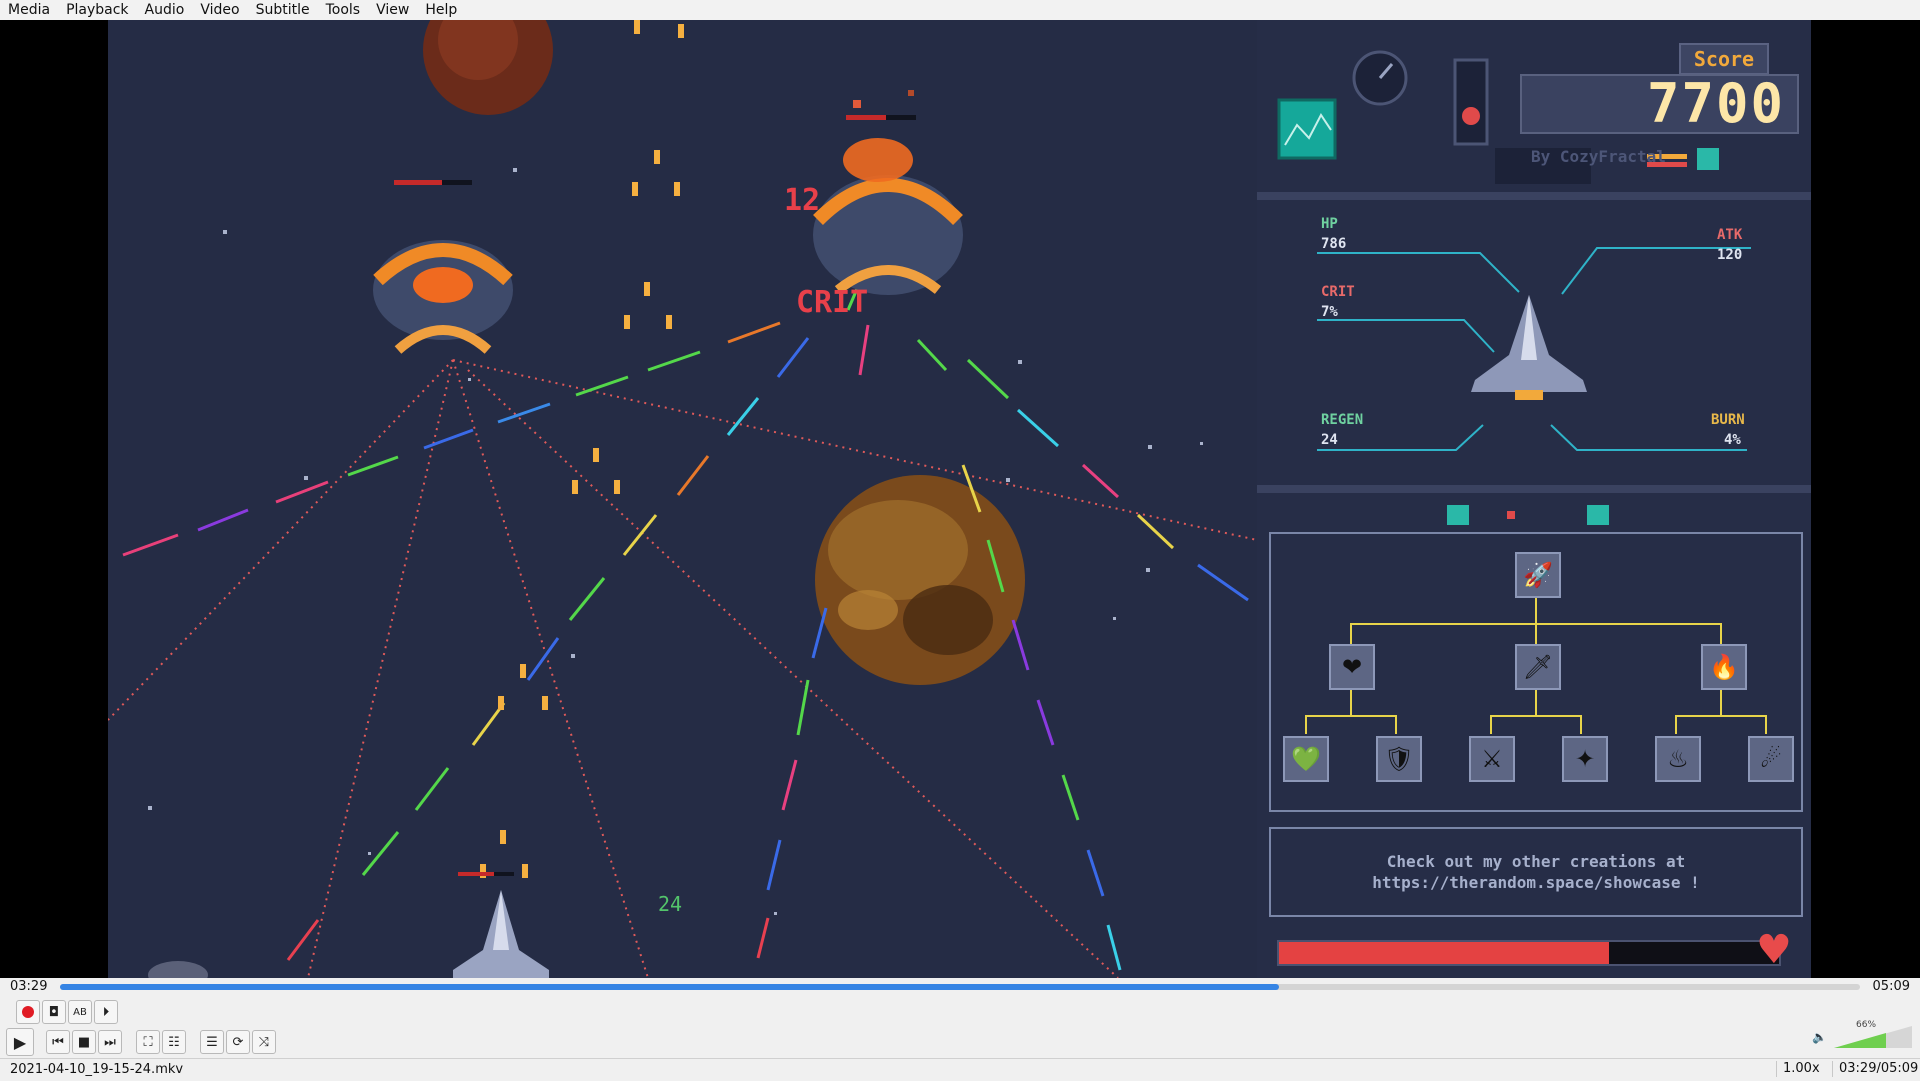 The width and height of the screenshot is (1920, 1081). I want to click on enemy-ship-left, so click(443, 267).